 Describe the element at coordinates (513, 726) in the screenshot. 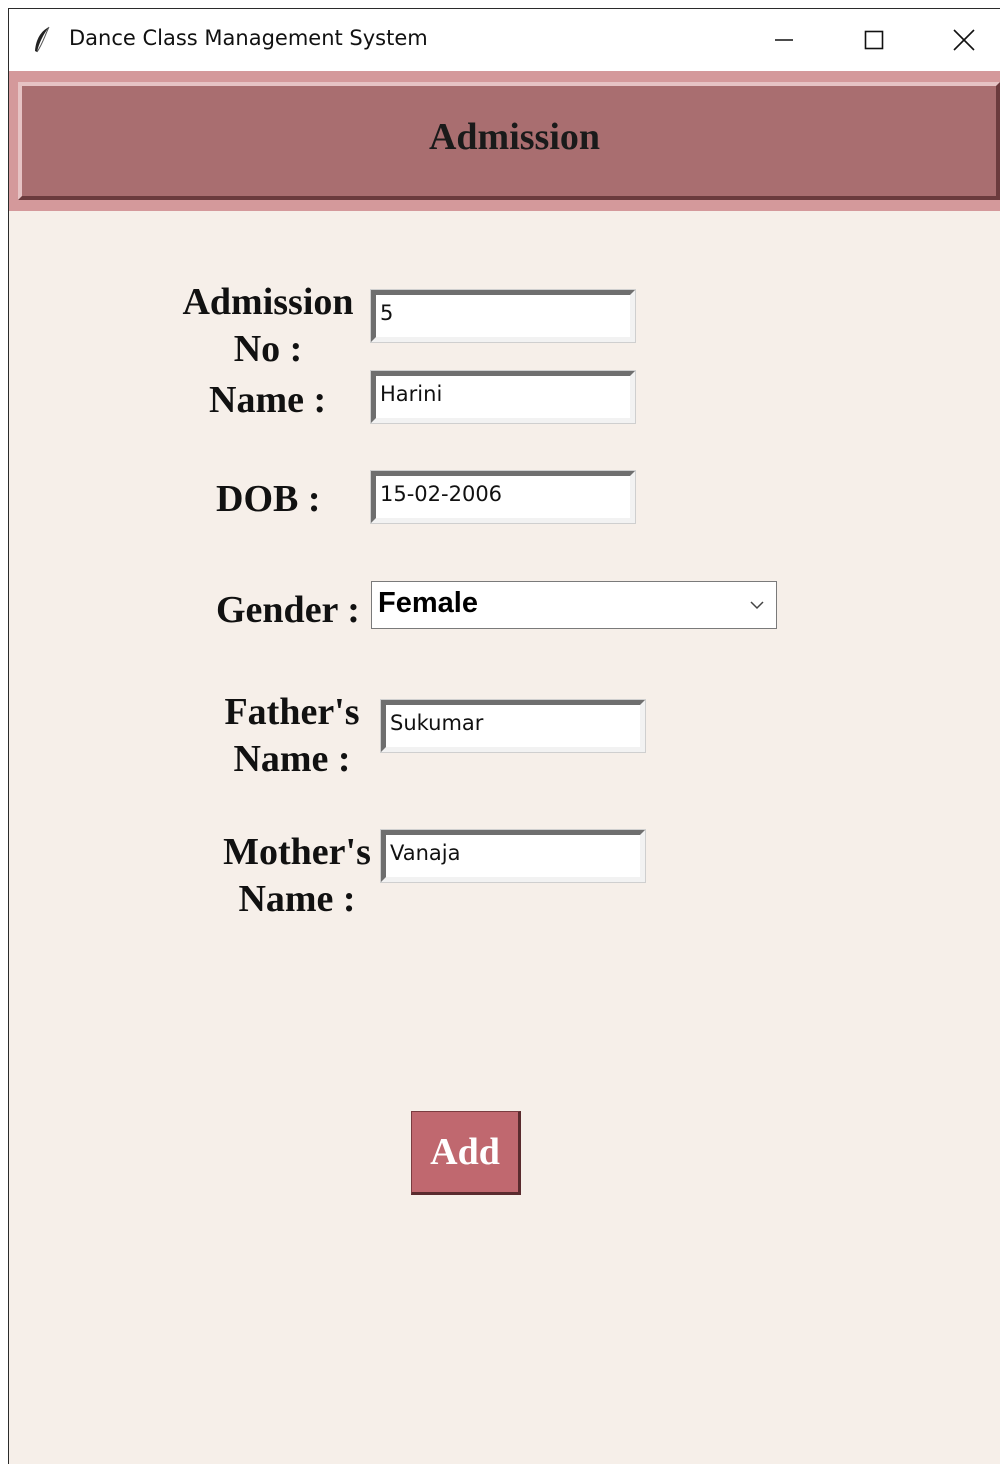

I see `father-name-input: Sukumar` at that location.